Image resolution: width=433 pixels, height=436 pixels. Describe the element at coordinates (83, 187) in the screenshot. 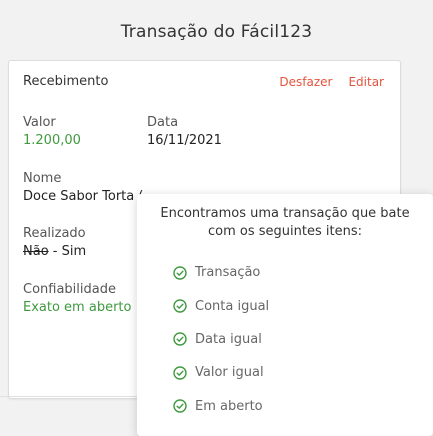

I see `field-nome: Nome Doce Sabor Torta (` at that location.